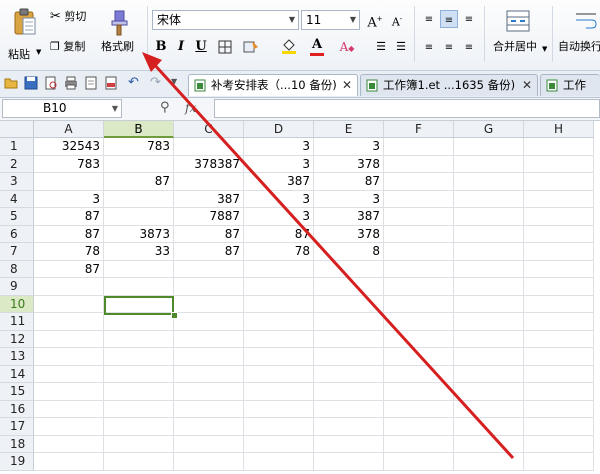 The image size is (600, 474). Describe the element at coordinates (489, 164) in the screenshot. I see `cell-g2` at that location.